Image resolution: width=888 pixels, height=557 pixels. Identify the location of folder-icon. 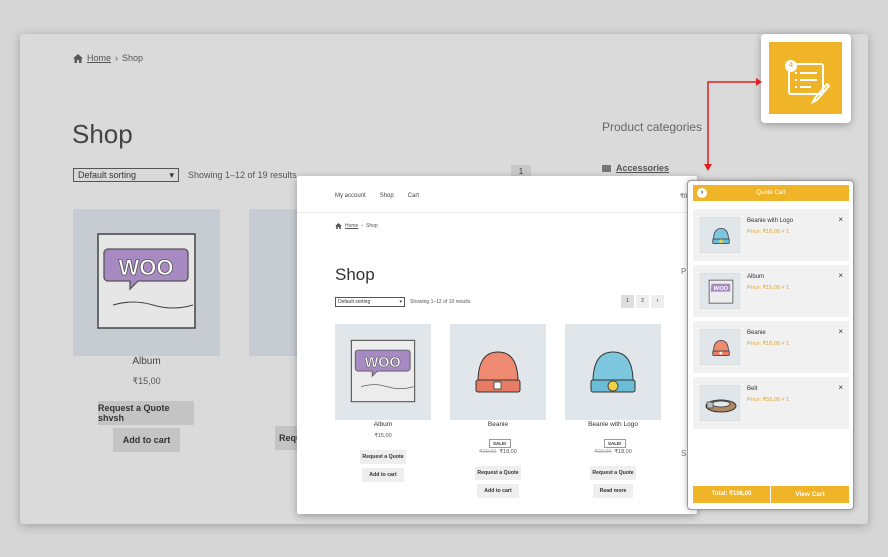
(606, 168).